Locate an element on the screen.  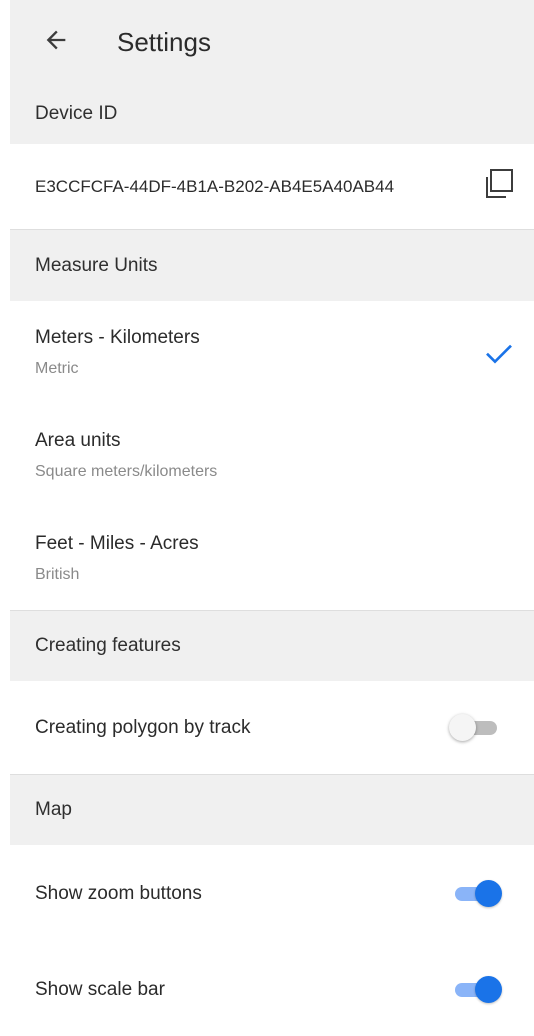
zoom-buttons-toggle is located at coordinates (478, 894).